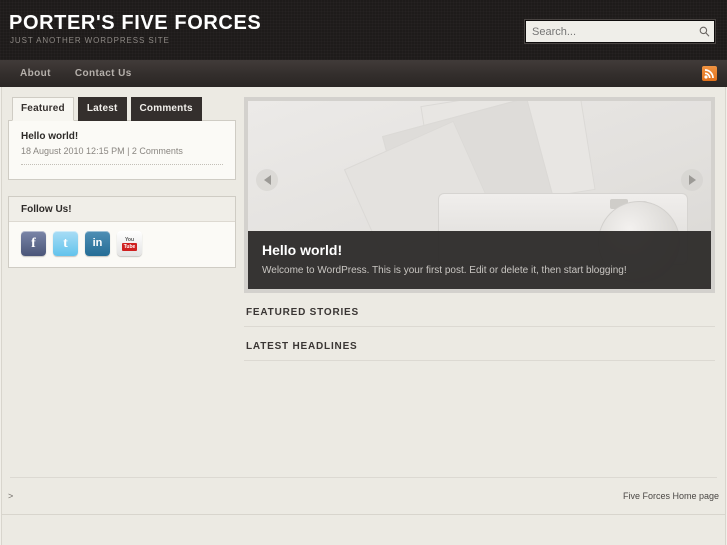  I want to click on footer-home-link: Five Forces Home page, so click(672, 496).